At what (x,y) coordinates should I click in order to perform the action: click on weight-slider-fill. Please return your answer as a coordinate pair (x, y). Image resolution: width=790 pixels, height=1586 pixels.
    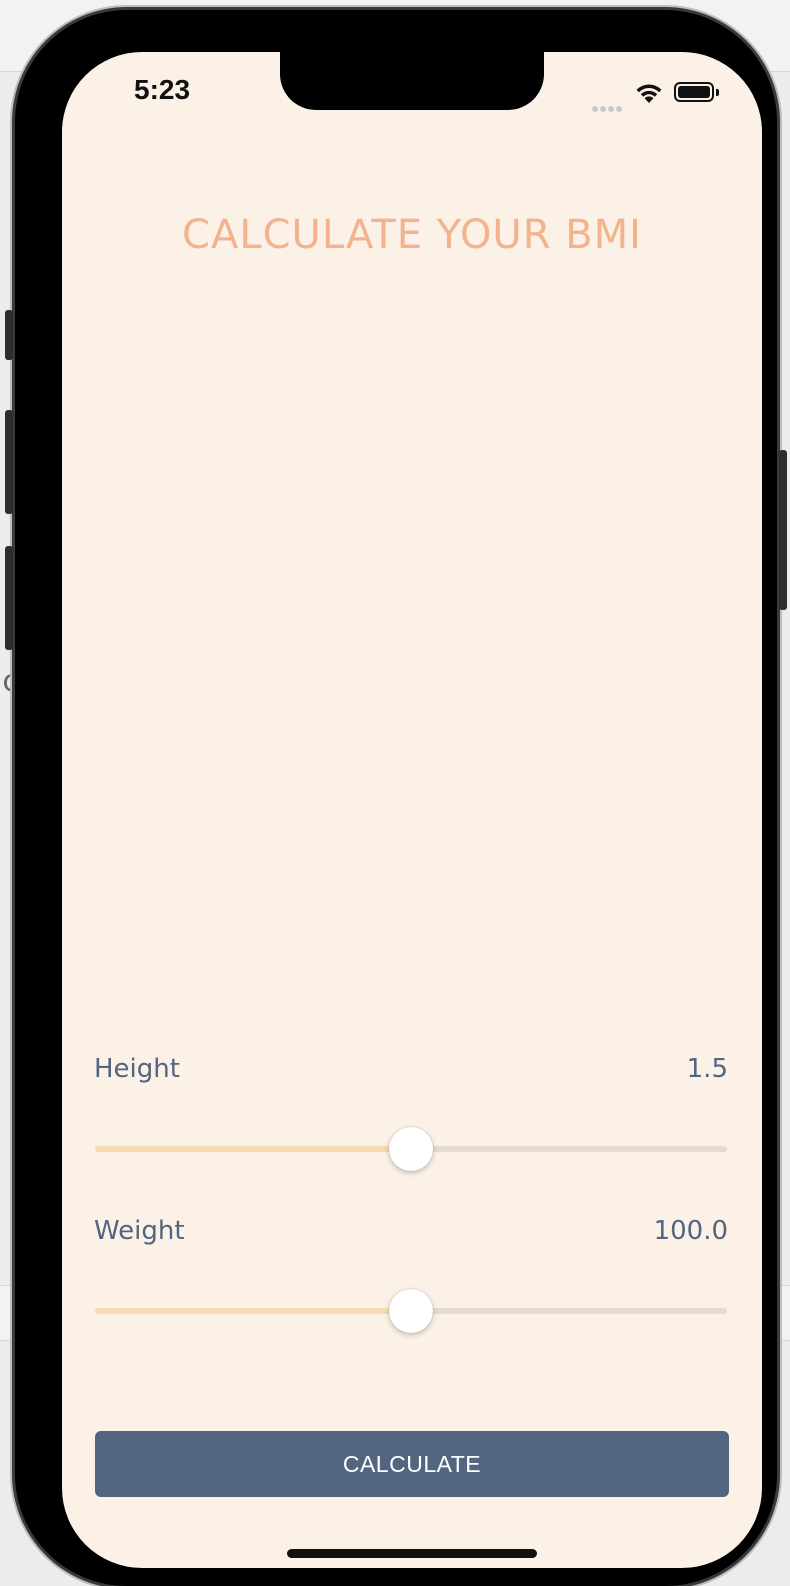
    Looking at the image, I should click on (253, 1311).